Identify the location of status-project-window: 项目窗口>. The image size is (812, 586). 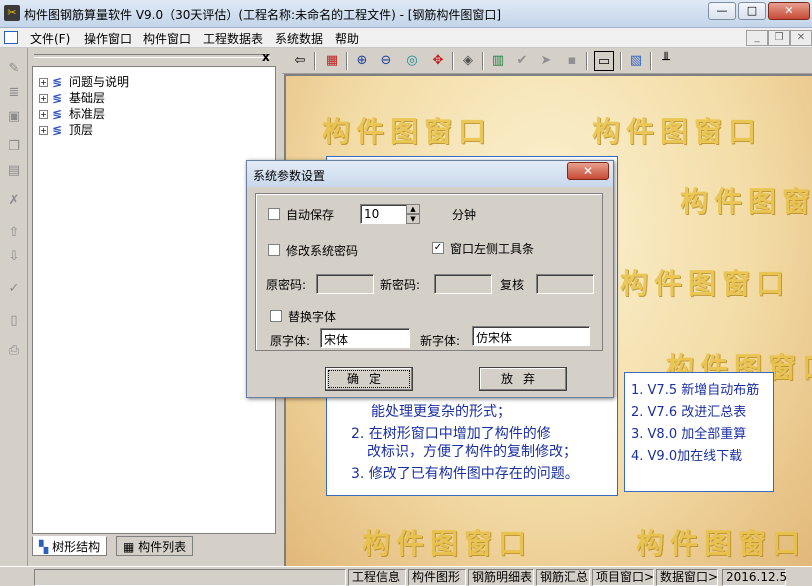
(623, 577).